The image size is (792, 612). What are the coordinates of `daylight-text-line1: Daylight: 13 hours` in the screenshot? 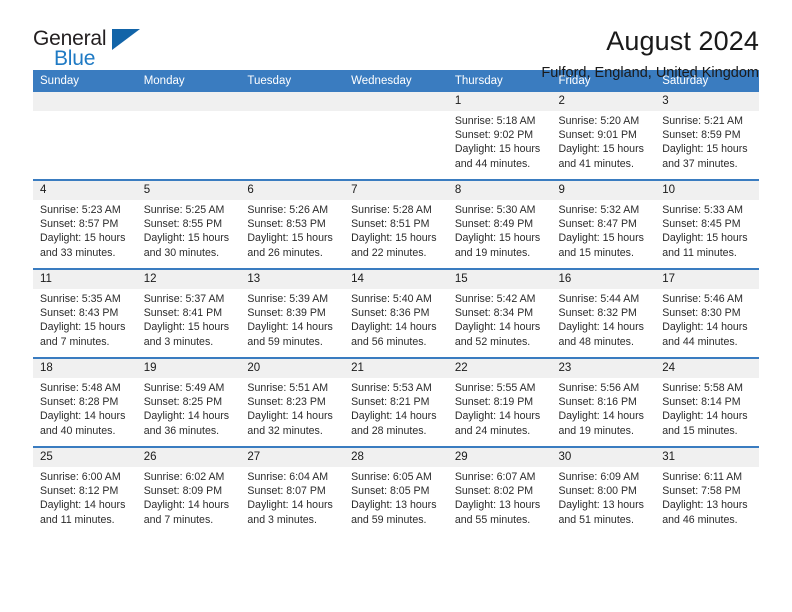 It's located at (394, 505).